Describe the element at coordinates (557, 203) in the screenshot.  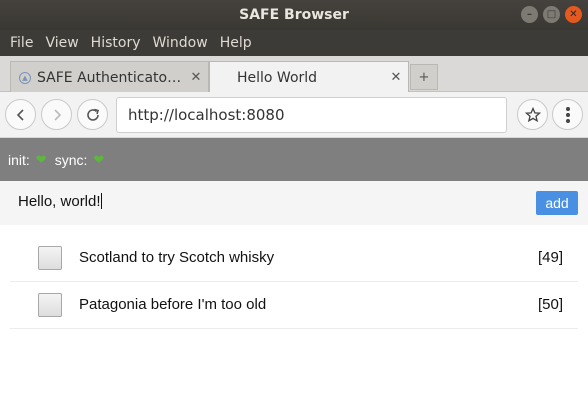
I see `add-button: add` at that location.